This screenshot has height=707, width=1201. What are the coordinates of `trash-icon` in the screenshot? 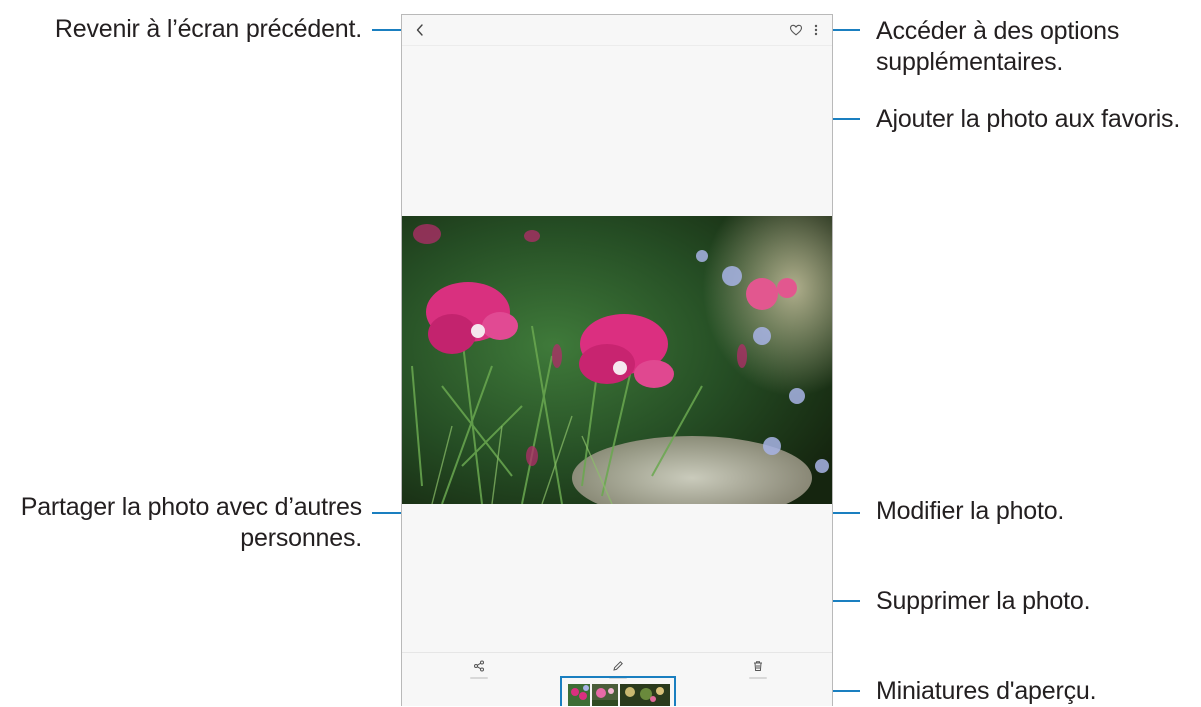 It's located at (758, 666).